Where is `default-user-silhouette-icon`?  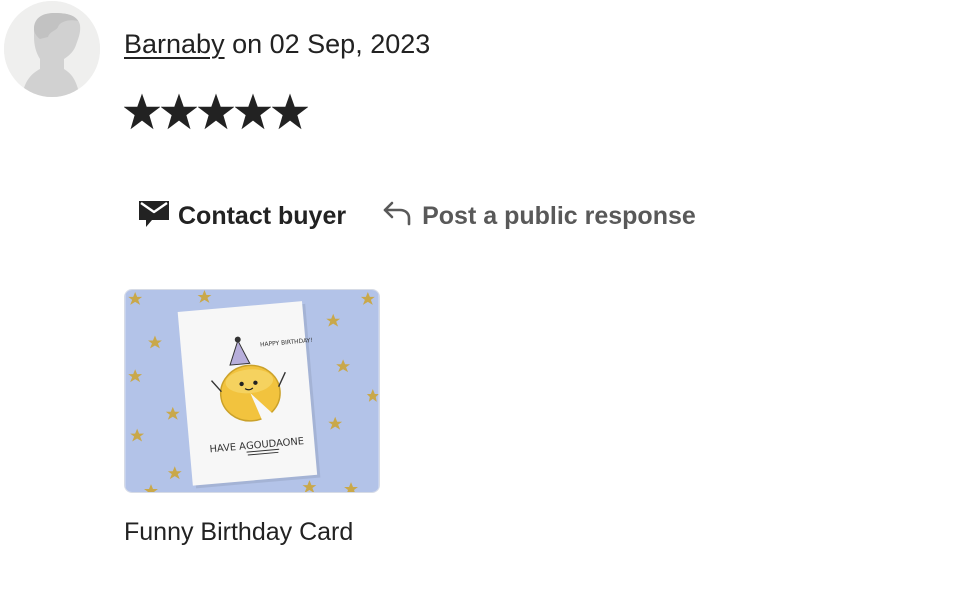
default-user-silhouette-icon is located at coordinates (52, 49).